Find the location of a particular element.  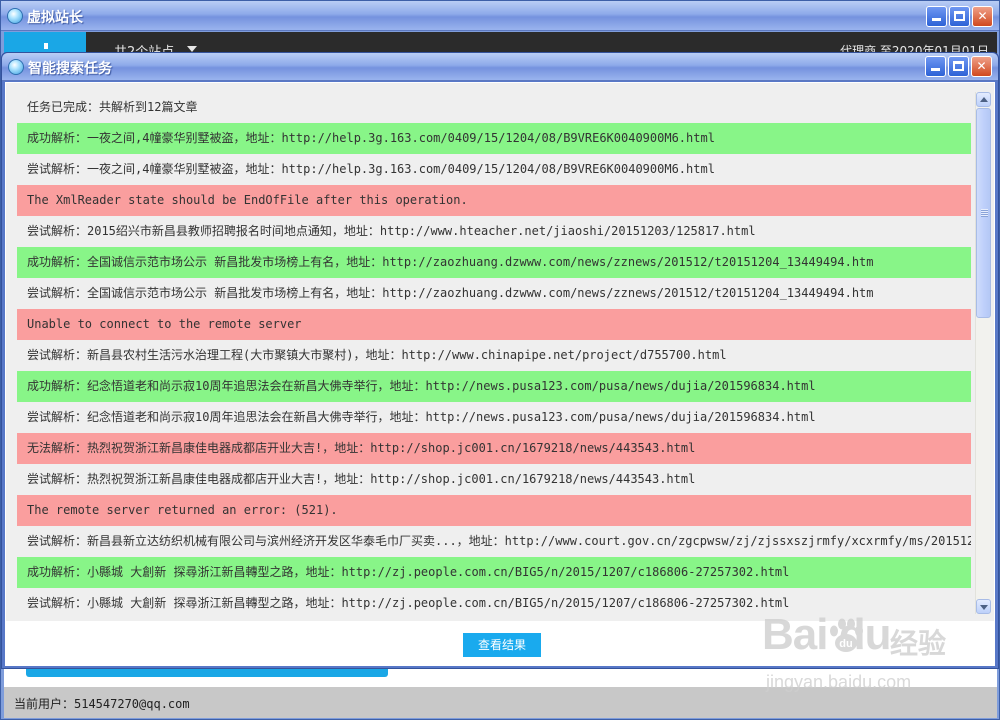

main-window-title: 虚拟站长 is located at coordinates (55, 18).